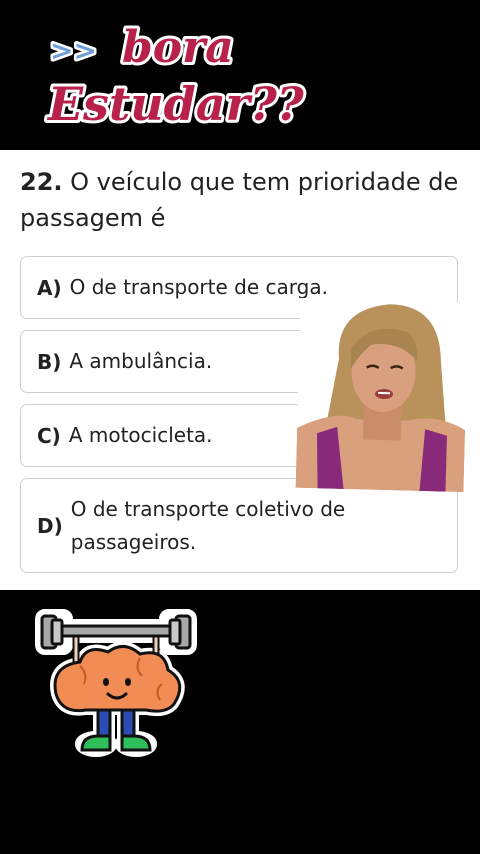 The image size is (480, 854). Describe the element at coordinates (140, 435) in the screenshot. I see `option-c-text: A motocicleta.` at that location.